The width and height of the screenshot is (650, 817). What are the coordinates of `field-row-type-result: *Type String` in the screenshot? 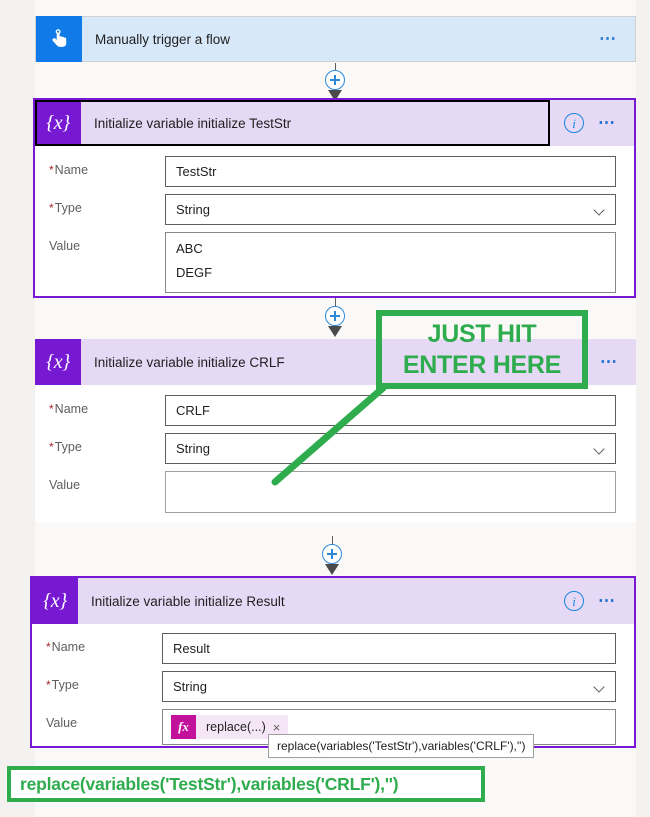 It's located at (333, 686).